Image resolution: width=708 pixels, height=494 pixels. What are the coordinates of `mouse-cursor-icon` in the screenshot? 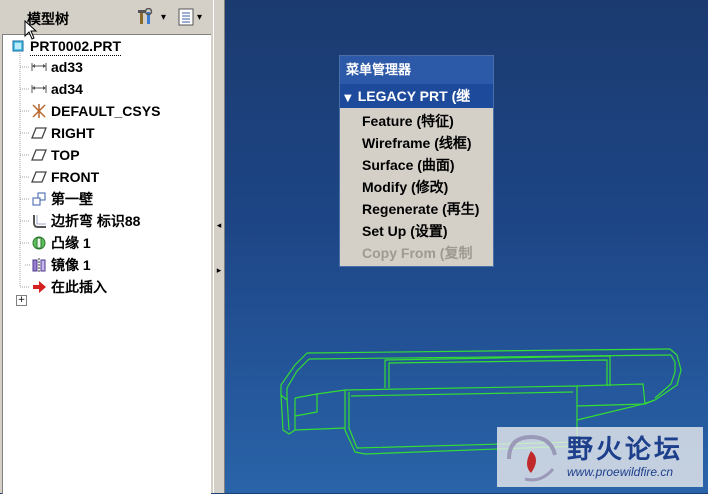 It's located at (31, 30).